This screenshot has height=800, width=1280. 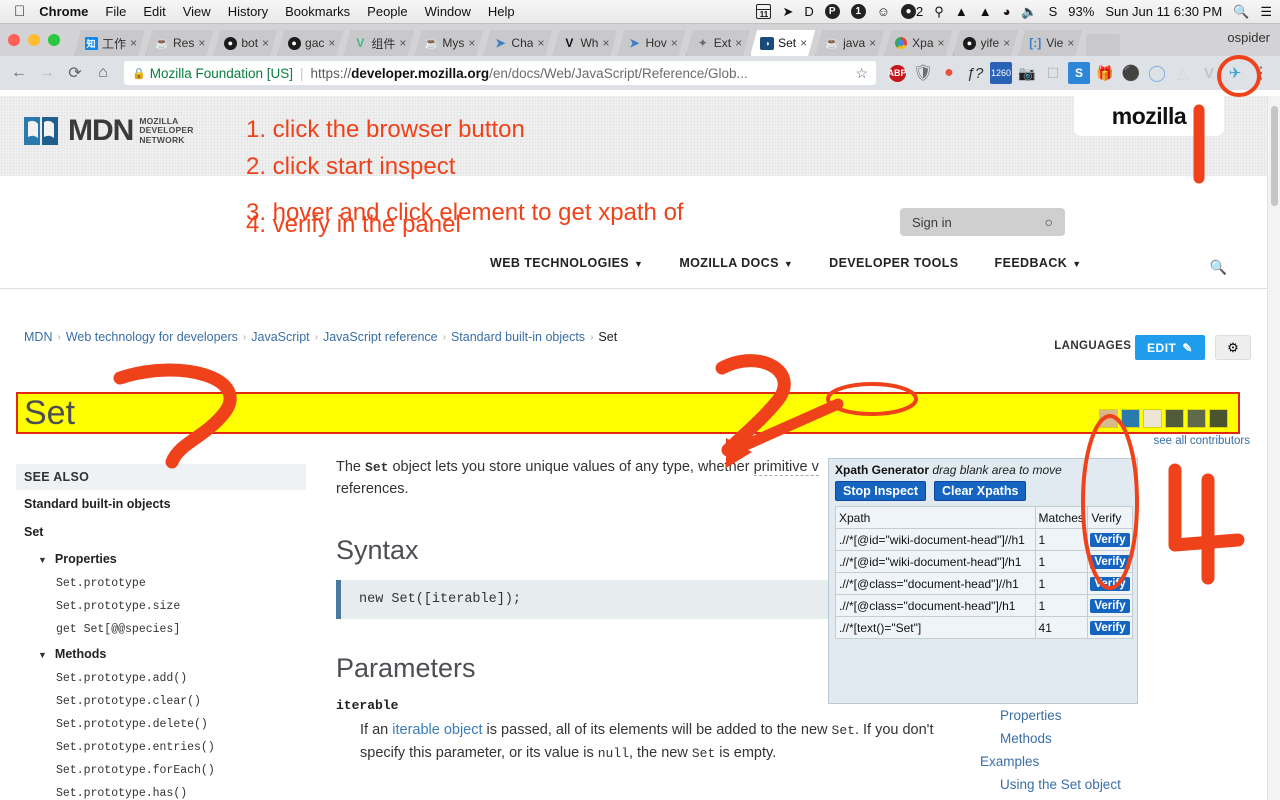 What do you see at coordinates (961, 11) in the screenshot?
I see `bell-icon: ▲` at bounding box center [961, 11].